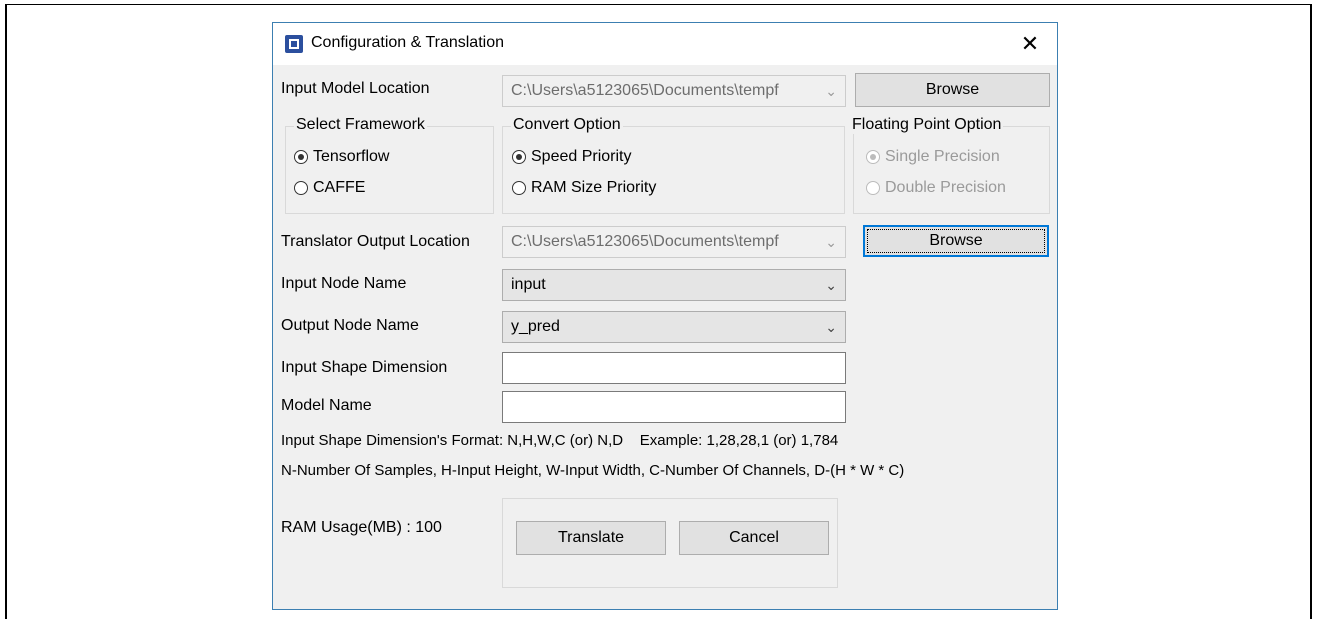 This screenshot has height=623, width=1317. What do you see at coordinates (645, 90) in the screenshot?
I see `input-model-location-value: C:\Users\a5123065\Documents\tempf` at bounding box center [645, 90].